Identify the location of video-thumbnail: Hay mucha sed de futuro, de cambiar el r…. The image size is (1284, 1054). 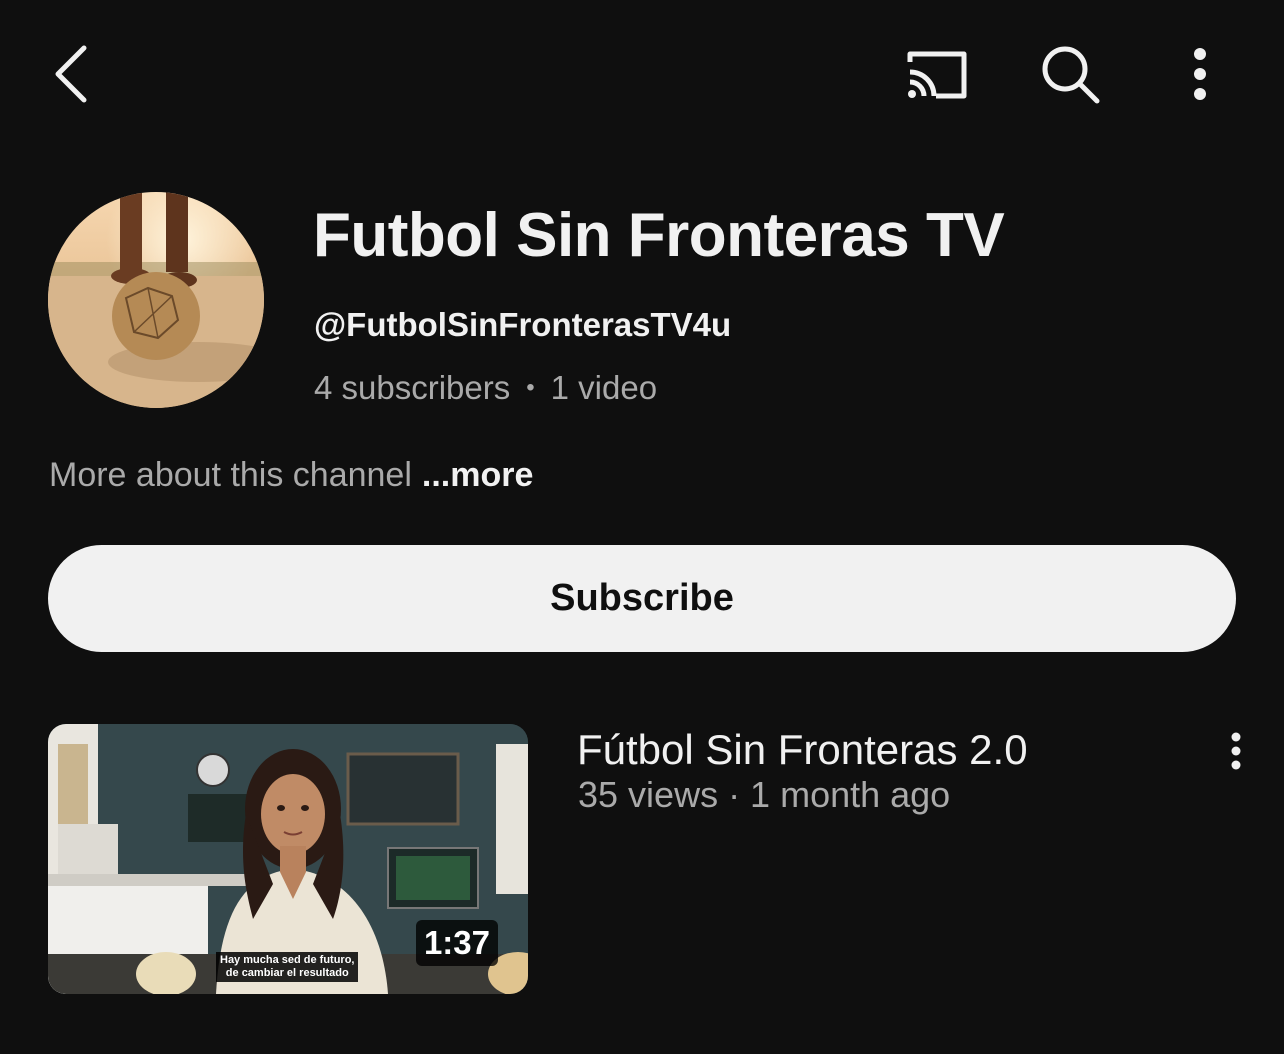
(288, 859).